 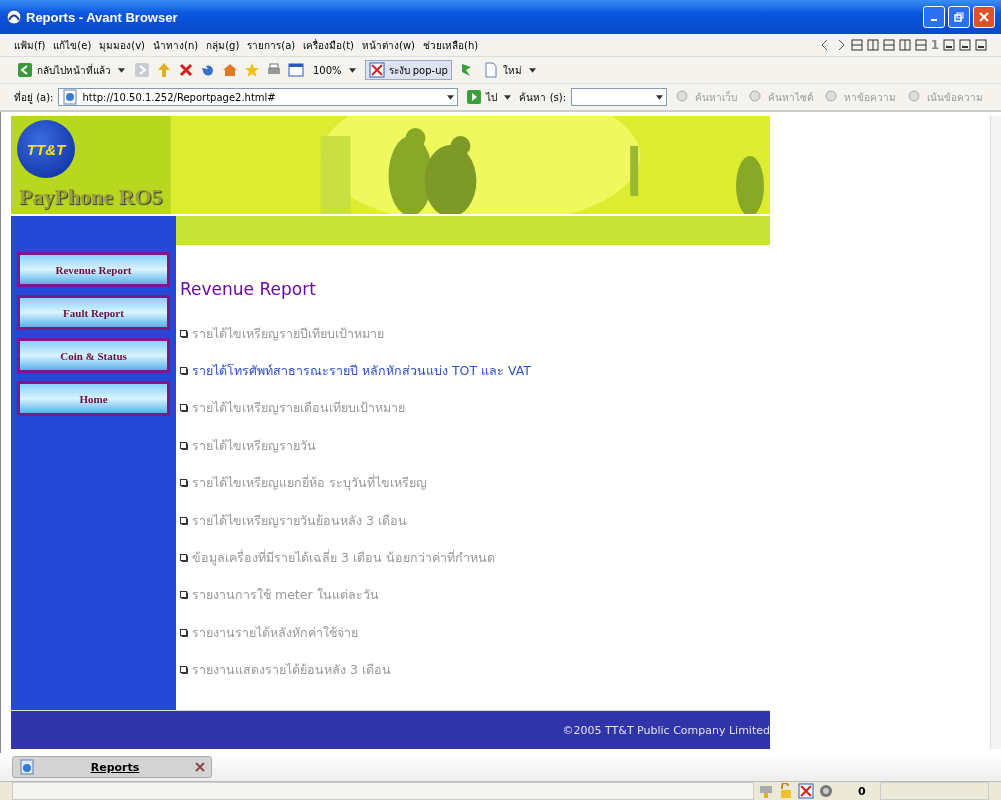 I want to click on menu-item: มุมมอง(v), so click(x=122, y=45).